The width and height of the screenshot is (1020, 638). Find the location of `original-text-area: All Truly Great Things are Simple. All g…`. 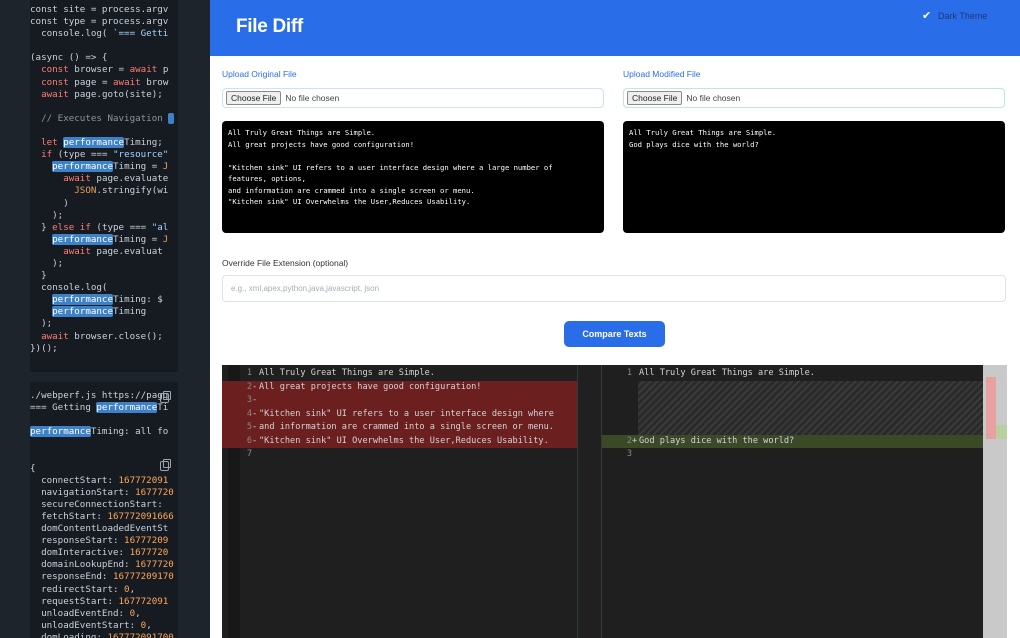

original-text-area: All Truly Great Things are Simple. All g… is located at coordinates (413, 177).